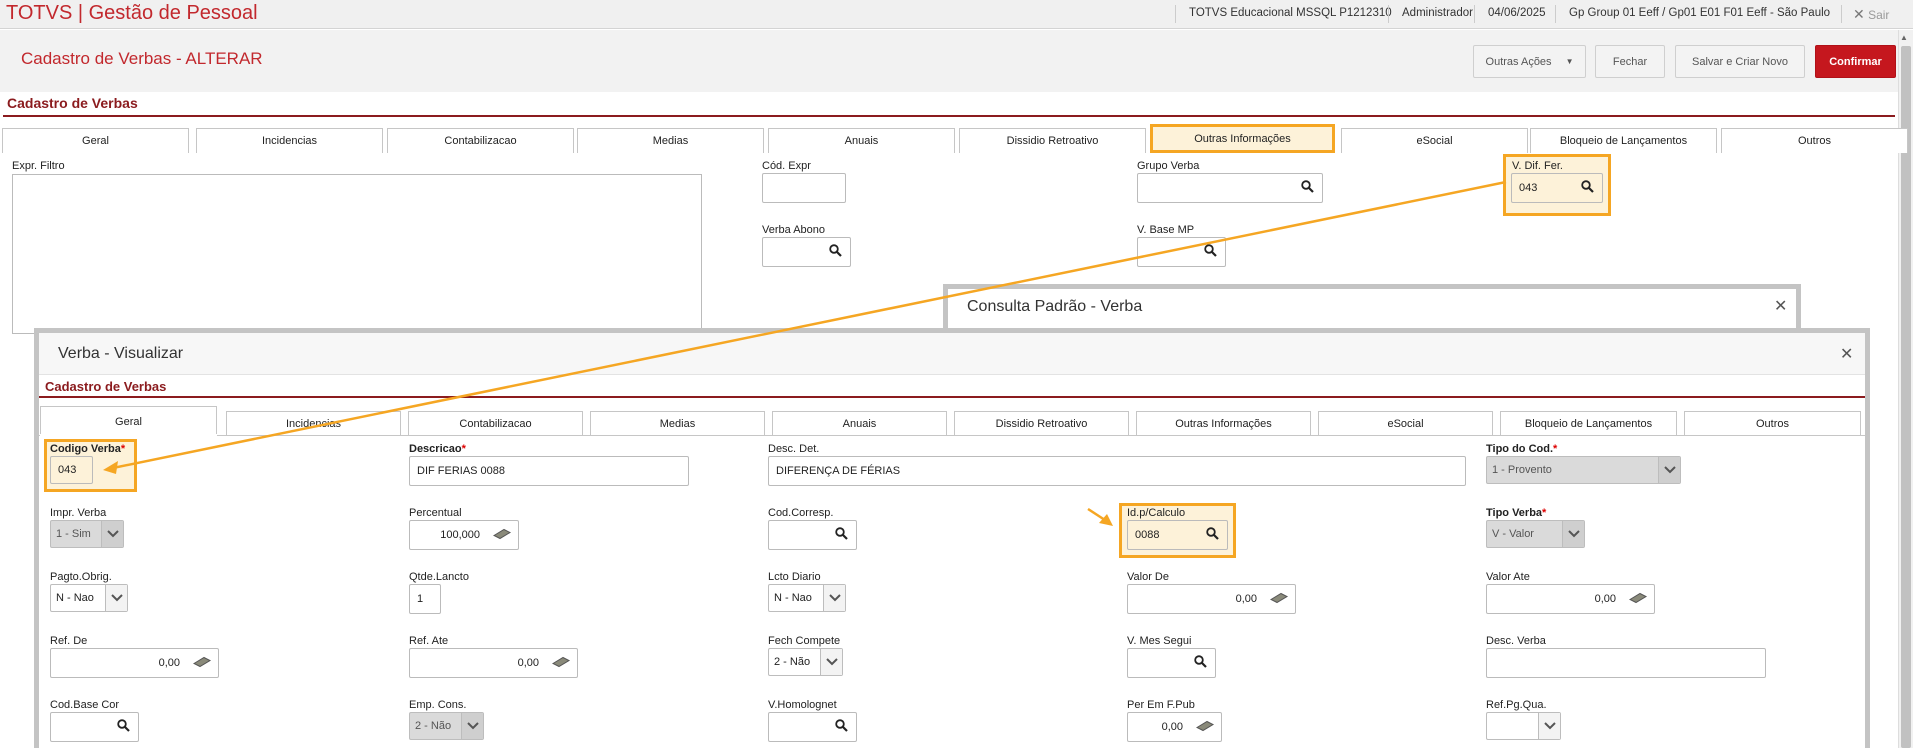 This screenshot has width=1913, height=748. What do you see at coordinates (1740, 61) in the screenshot?
I see `save-new-button: Salvar e Criar Novo` at bounding box center [1740, 61].